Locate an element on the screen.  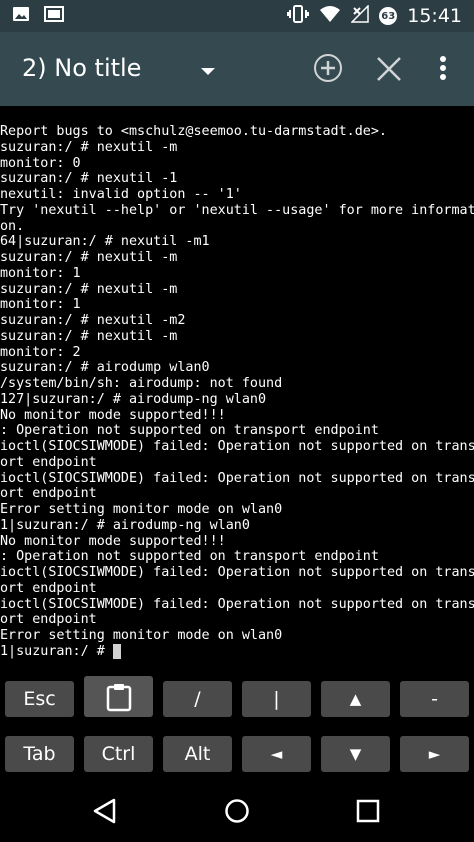
pipe-key: | is located at coordinates (276, 699).